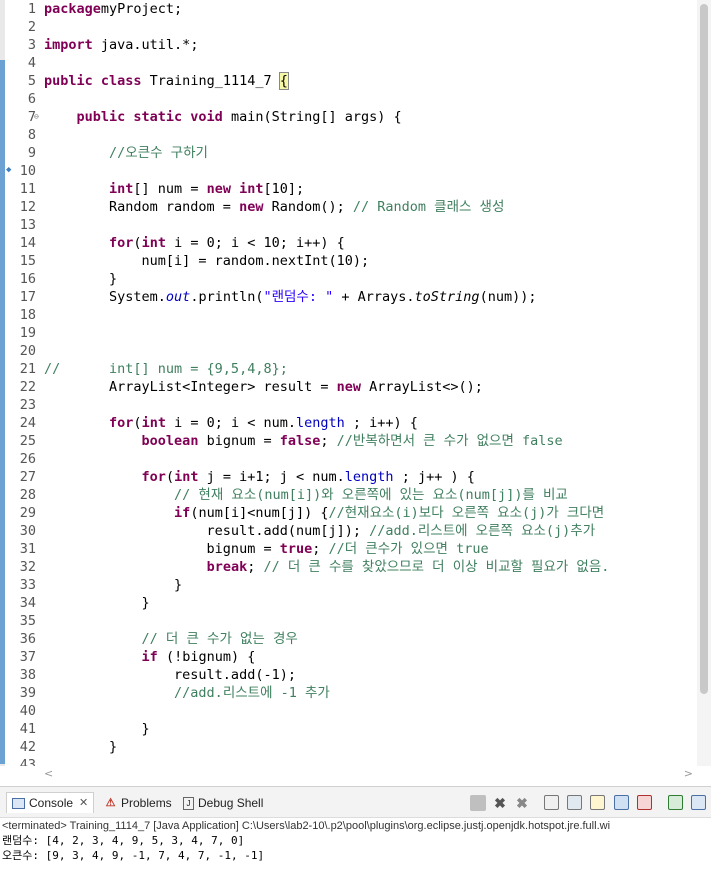 This screenshot has width=711, height=884. I want to click on code-token: //현재요소(i)보다 오른쪽 요소(j)가 크다면, so click(466, 513).